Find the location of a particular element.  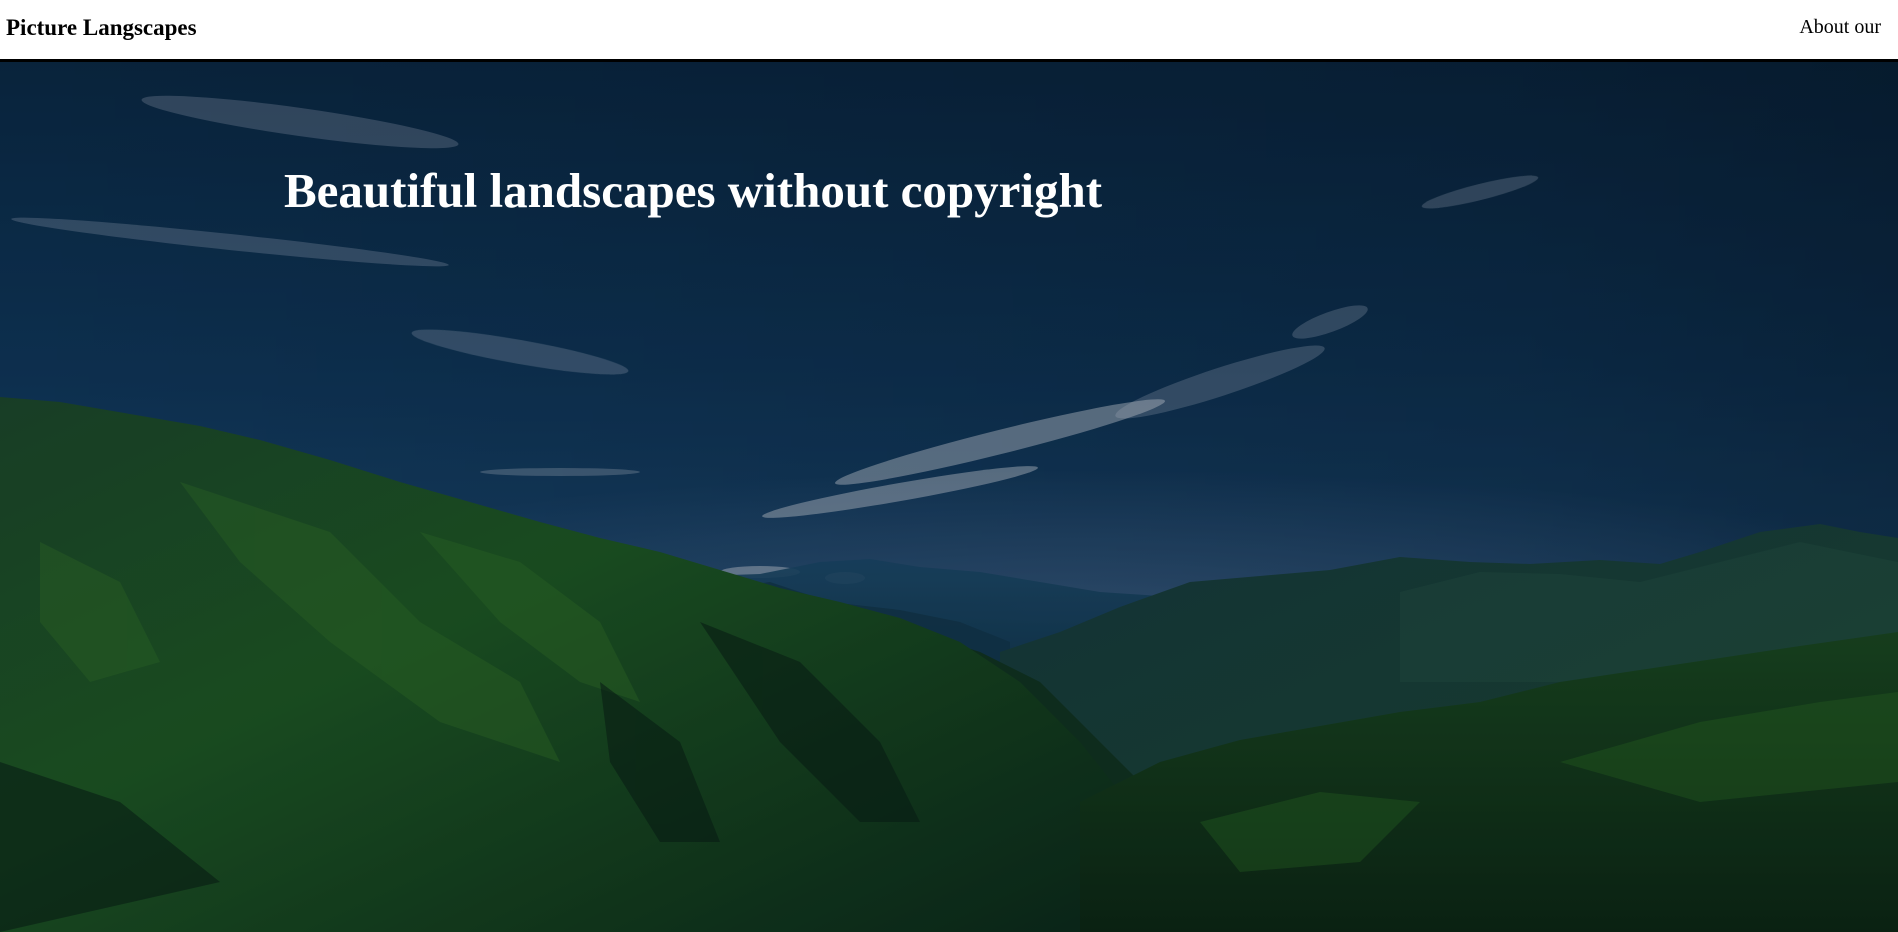

site-brand: Picture Langscapes is located at coordinates (101, 28).